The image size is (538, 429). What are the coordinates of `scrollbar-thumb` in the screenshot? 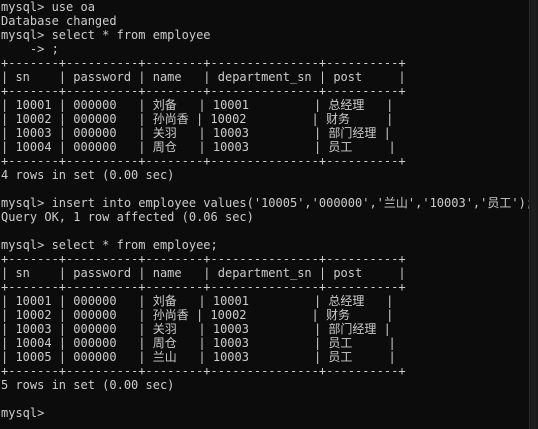 It's located at (534, 214).